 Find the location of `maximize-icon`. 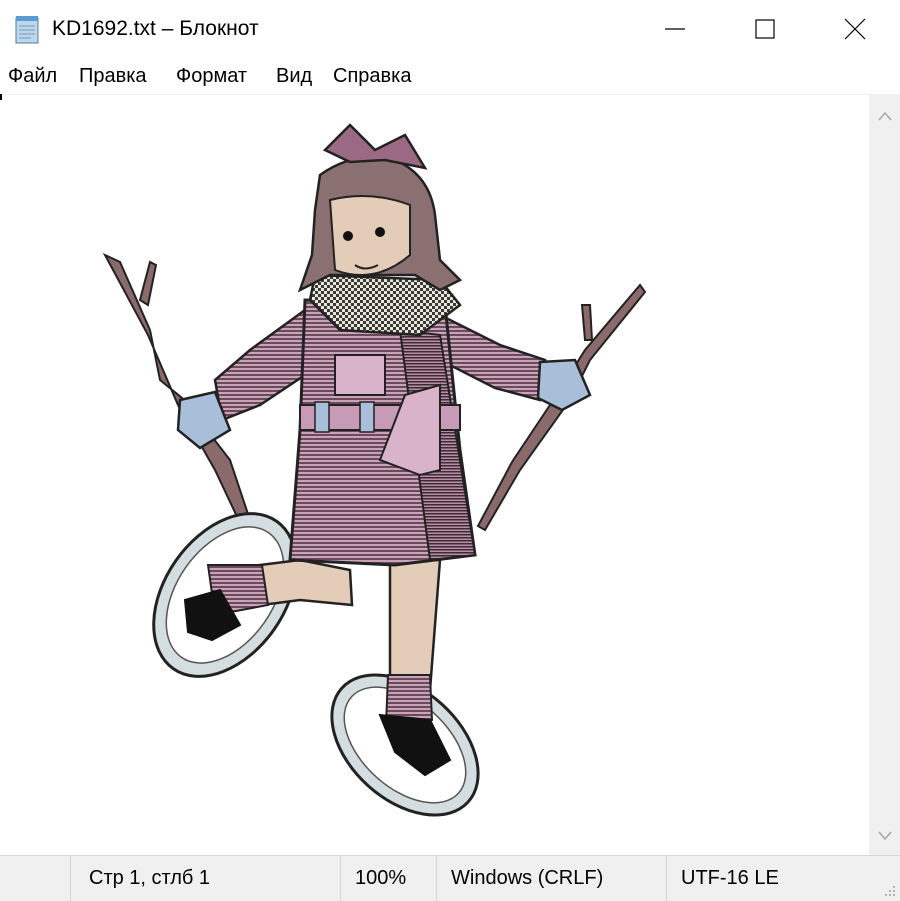

maximize-icon is located at coordinates (765, 29).